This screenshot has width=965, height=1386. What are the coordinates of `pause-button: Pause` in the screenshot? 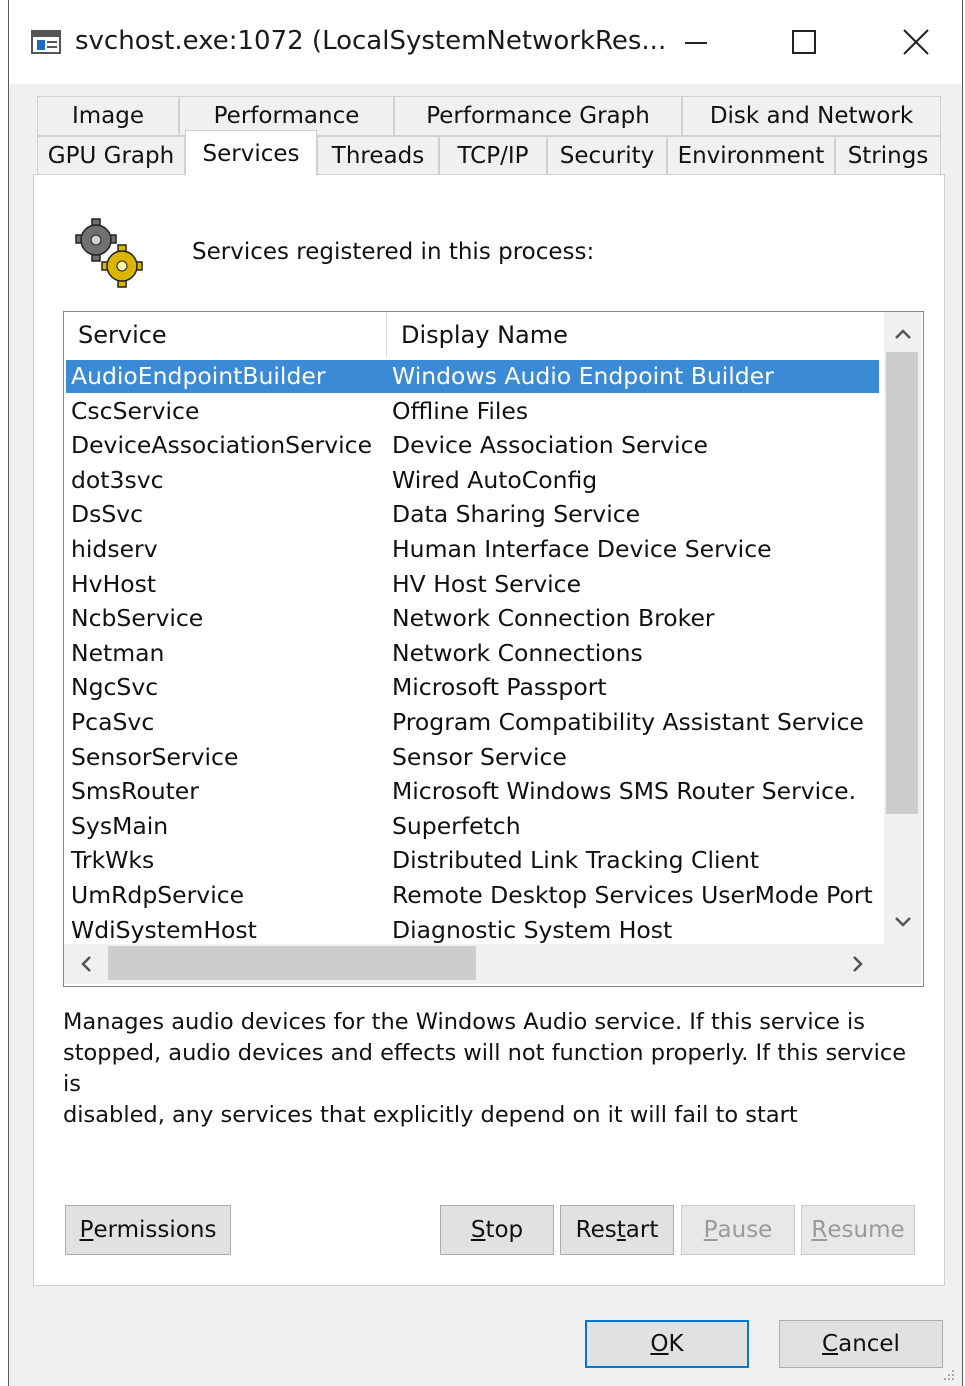 It's located at (738, 1230).